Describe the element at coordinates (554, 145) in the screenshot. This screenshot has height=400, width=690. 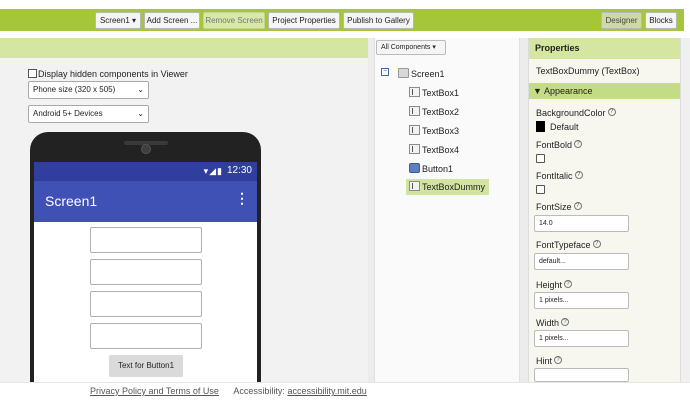
I see `property-name: FontBold` at that location.